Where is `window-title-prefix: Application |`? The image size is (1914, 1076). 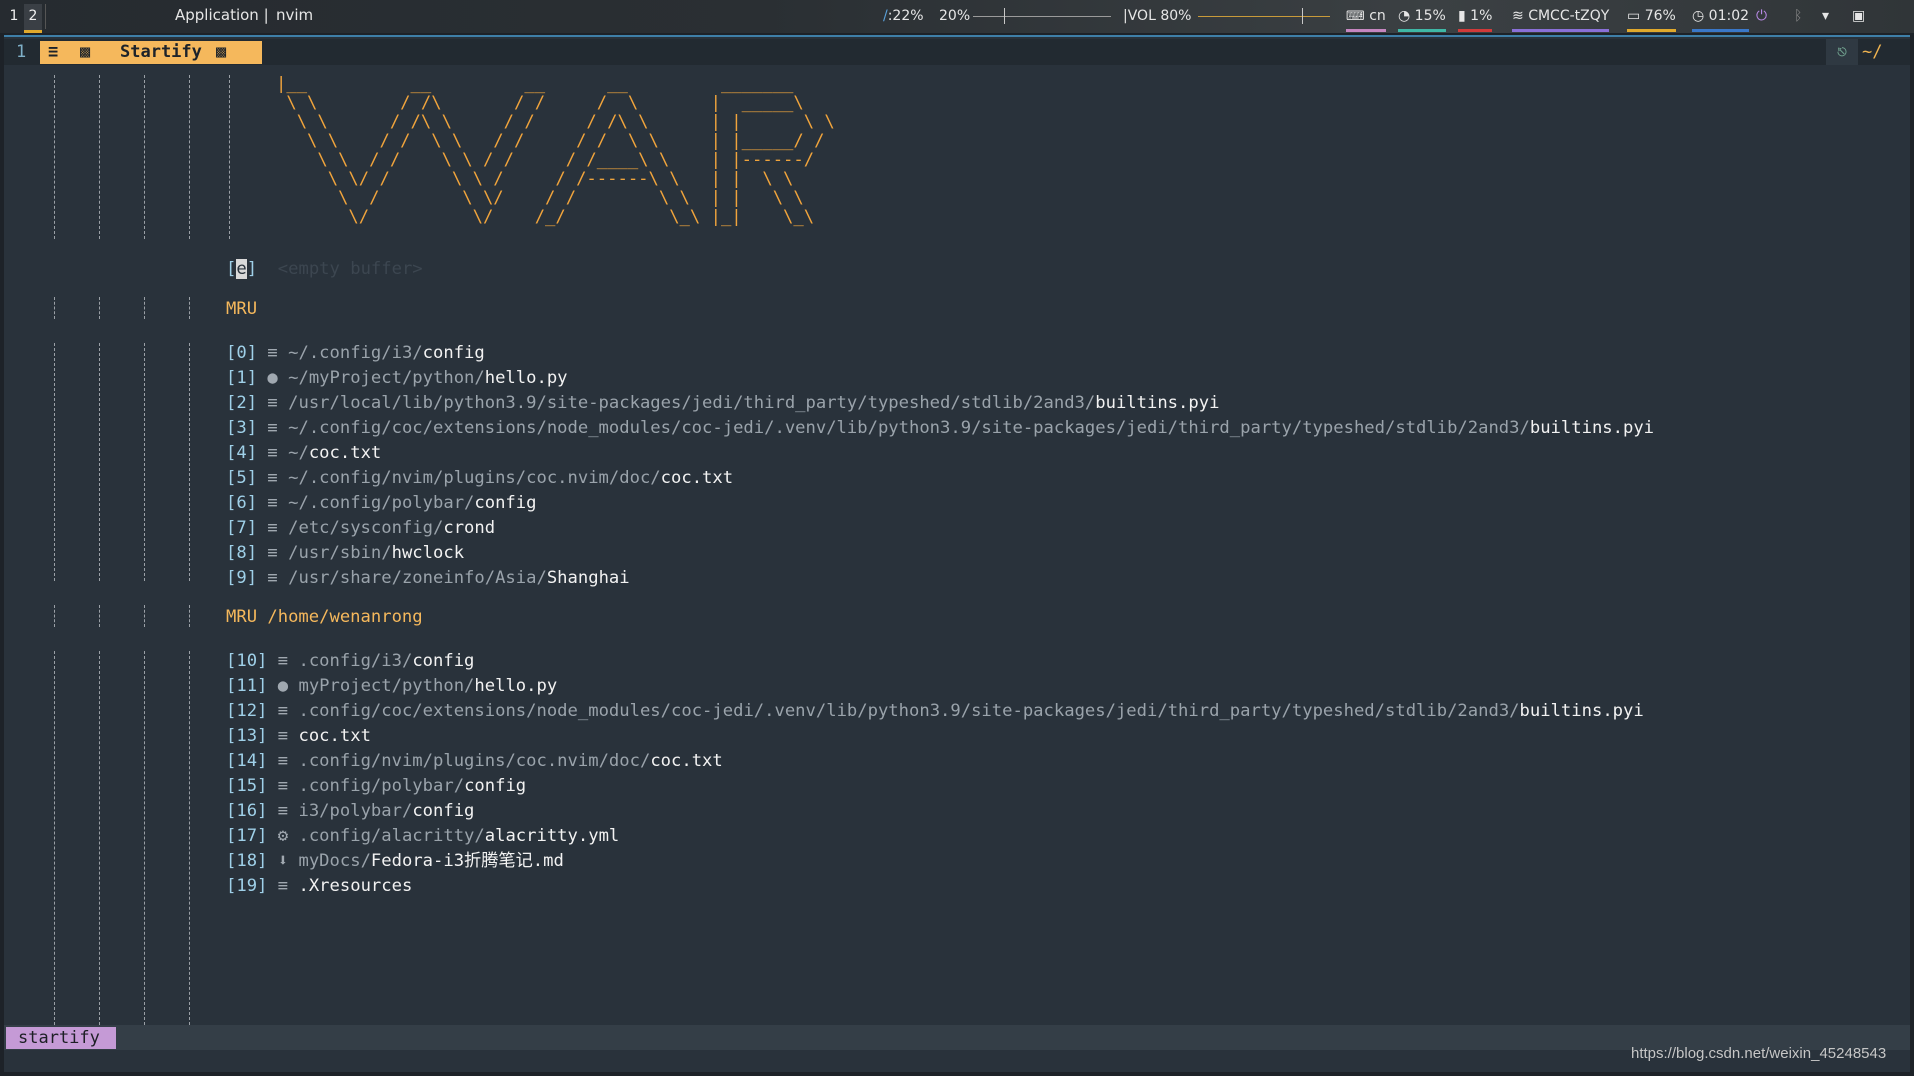 window-title-prefix: Application | is located at coordinates (222, 15).